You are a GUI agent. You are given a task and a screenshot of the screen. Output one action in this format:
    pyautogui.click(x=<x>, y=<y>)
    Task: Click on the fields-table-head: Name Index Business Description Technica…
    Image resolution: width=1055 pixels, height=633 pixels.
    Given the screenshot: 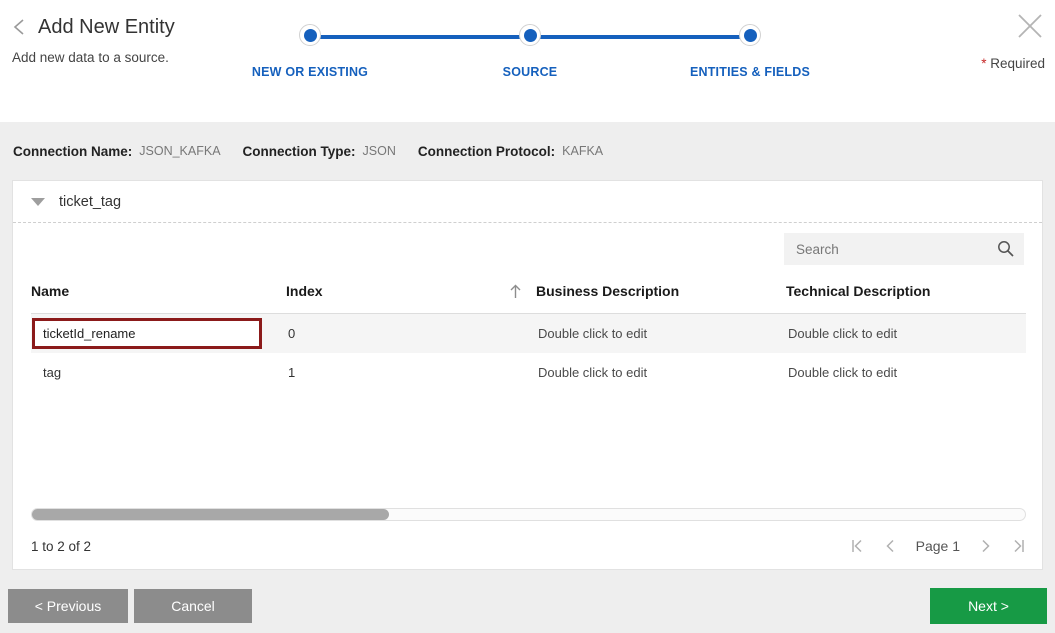 What is the action you would take?
    pyautogui.click(x=528, y=294)
    